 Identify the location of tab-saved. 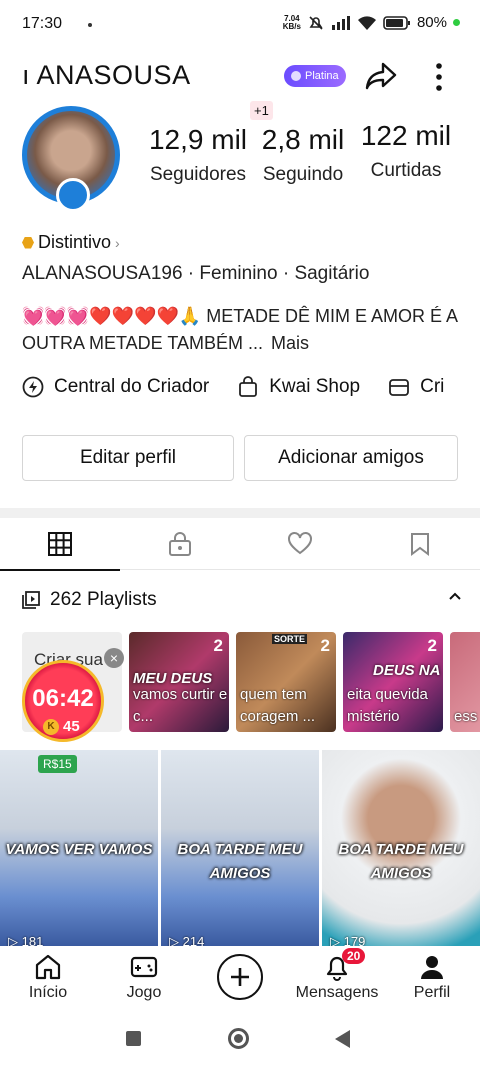
(420, 544).